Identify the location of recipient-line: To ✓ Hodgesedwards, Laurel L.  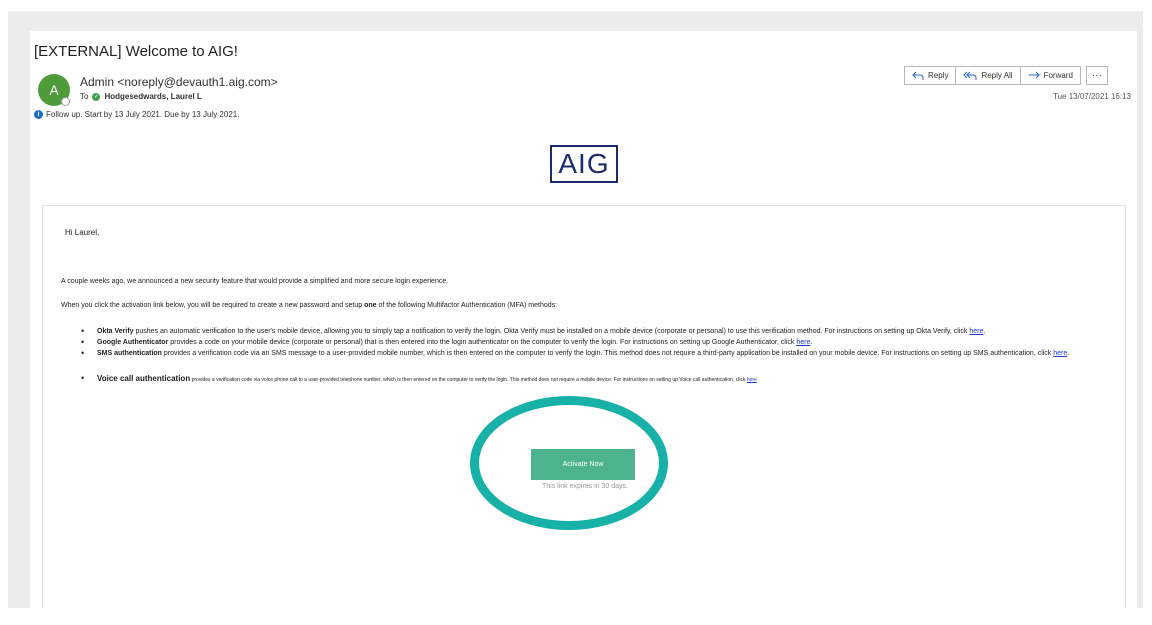
(141, 96).